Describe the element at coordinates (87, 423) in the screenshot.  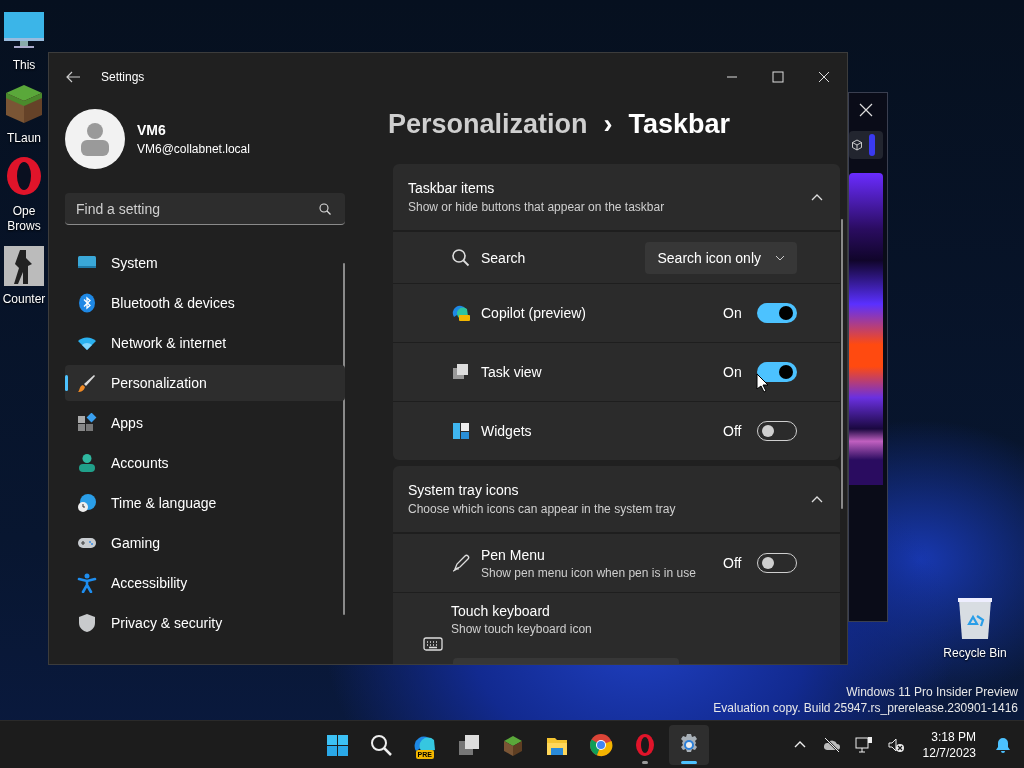
I see `apps-icon` at that location.